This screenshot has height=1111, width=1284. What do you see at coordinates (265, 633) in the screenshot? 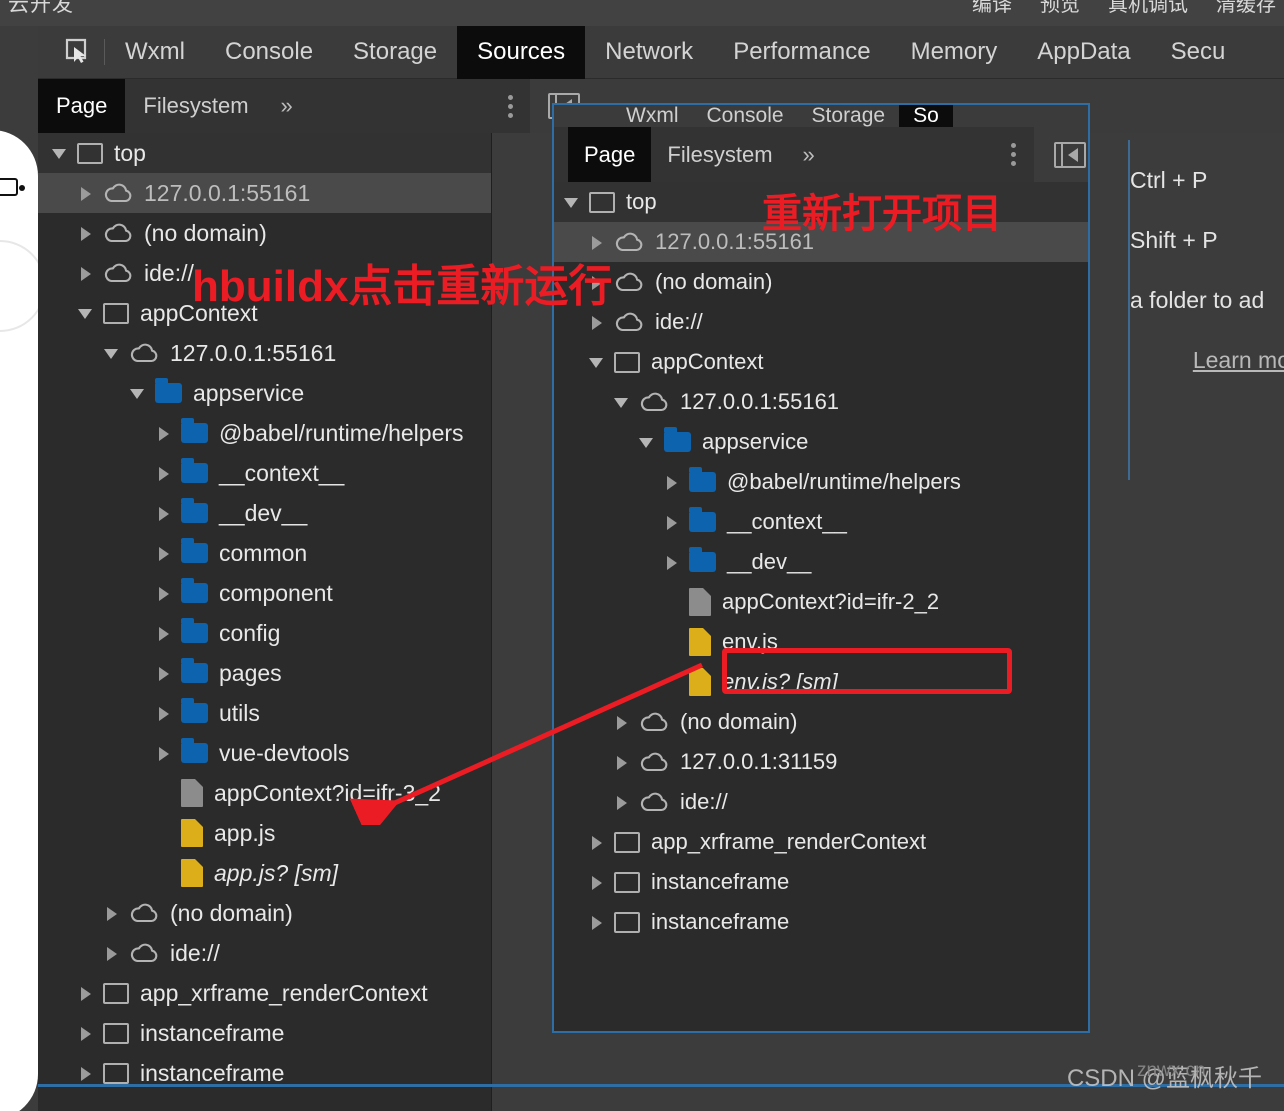
I see `tree-row: config` at bounding box center [265, 633].